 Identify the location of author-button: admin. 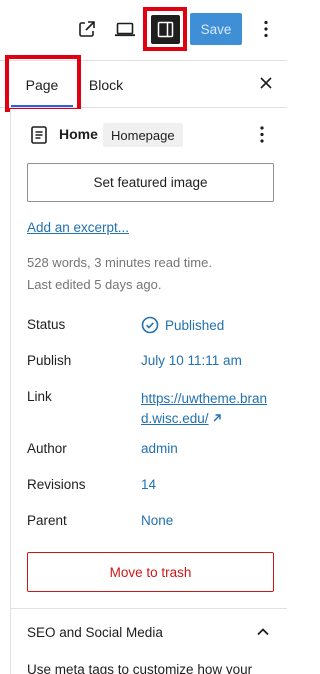
(159, 448).